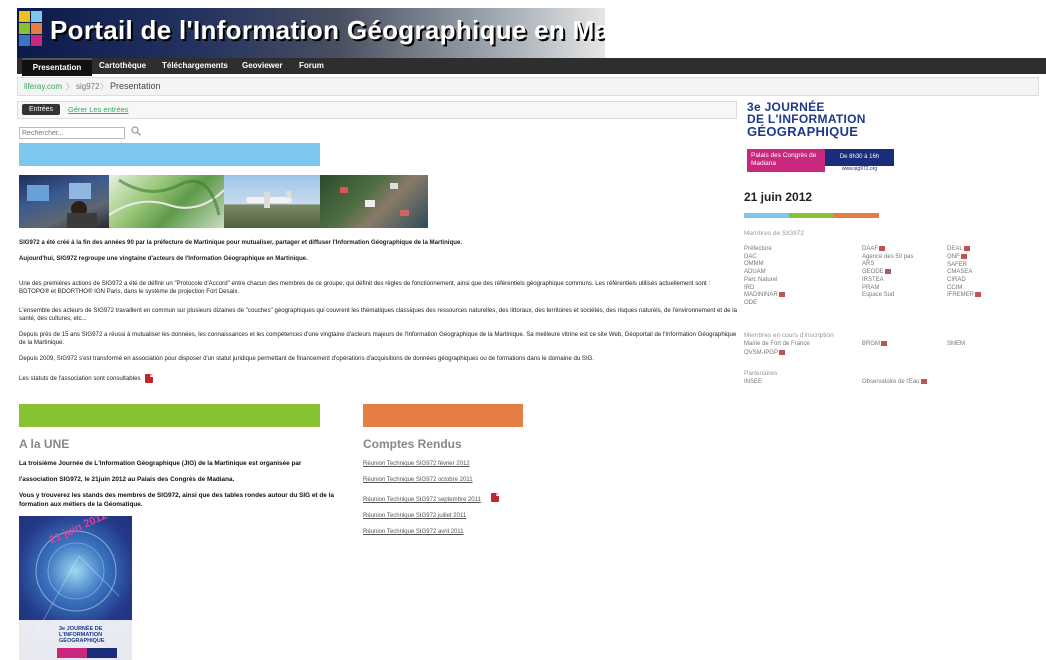  I want to click on member-item: CMASEA, so click(964, 273).